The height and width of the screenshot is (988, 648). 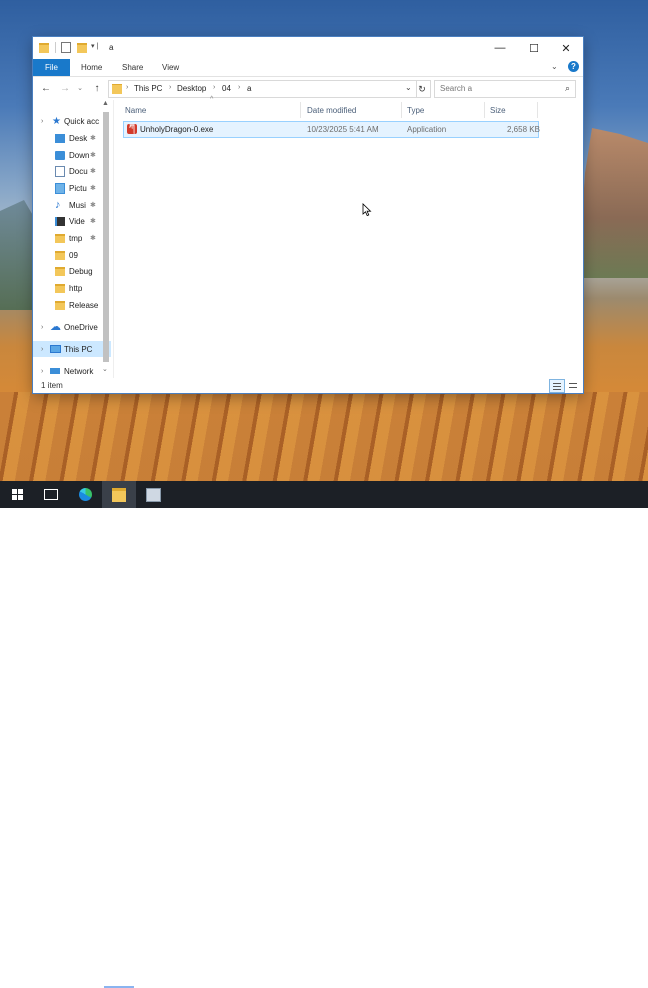 I want to click on item-count: 1 item, so click(x=52, y=385).